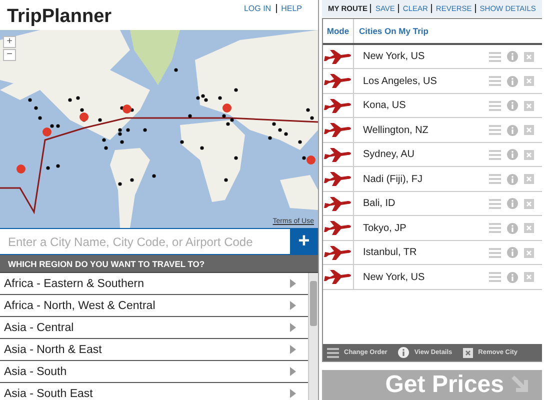 The image size is (545, 400). Describe the element at coordinates (385, 228) in the screenshot. I see `city-name: Tokyo, JP` at that location.